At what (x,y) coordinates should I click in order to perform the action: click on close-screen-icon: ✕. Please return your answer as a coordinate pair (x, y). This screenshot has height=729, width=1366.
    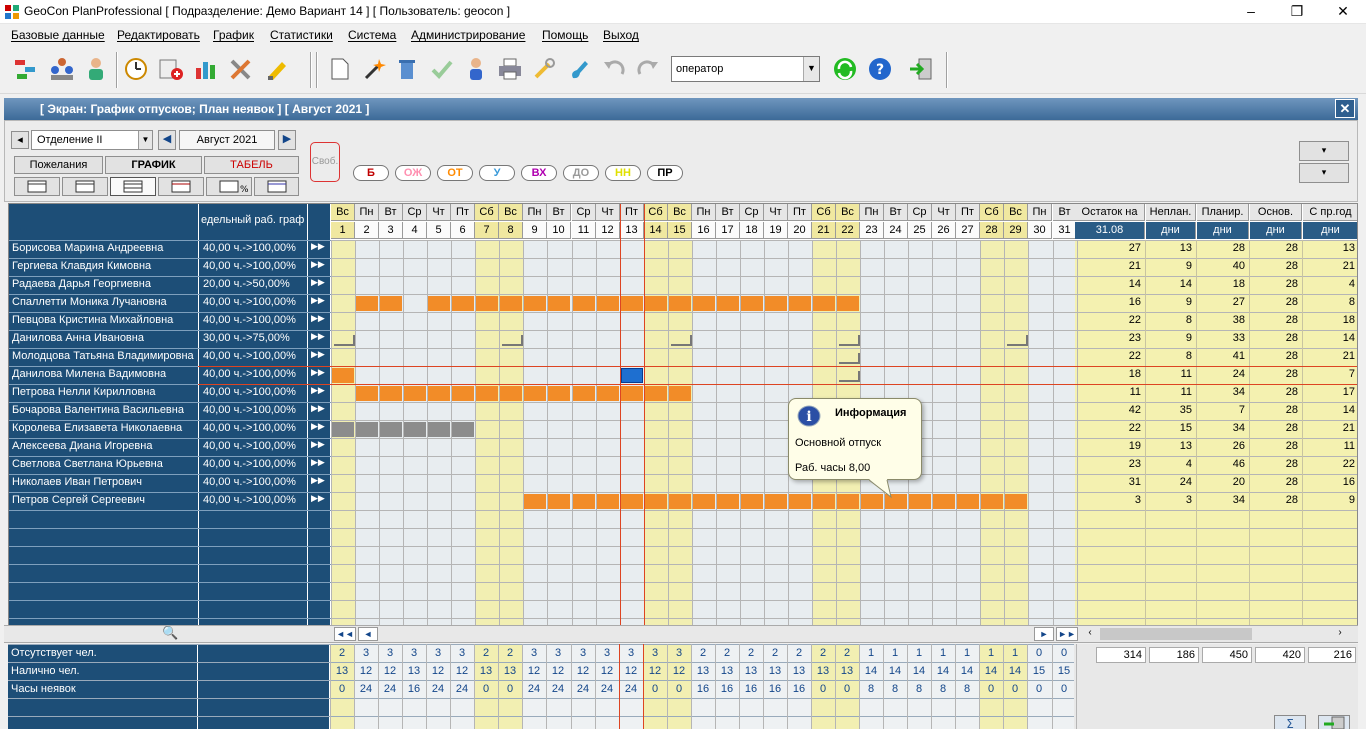
    Looking at the image, I should click on (1345, 108).